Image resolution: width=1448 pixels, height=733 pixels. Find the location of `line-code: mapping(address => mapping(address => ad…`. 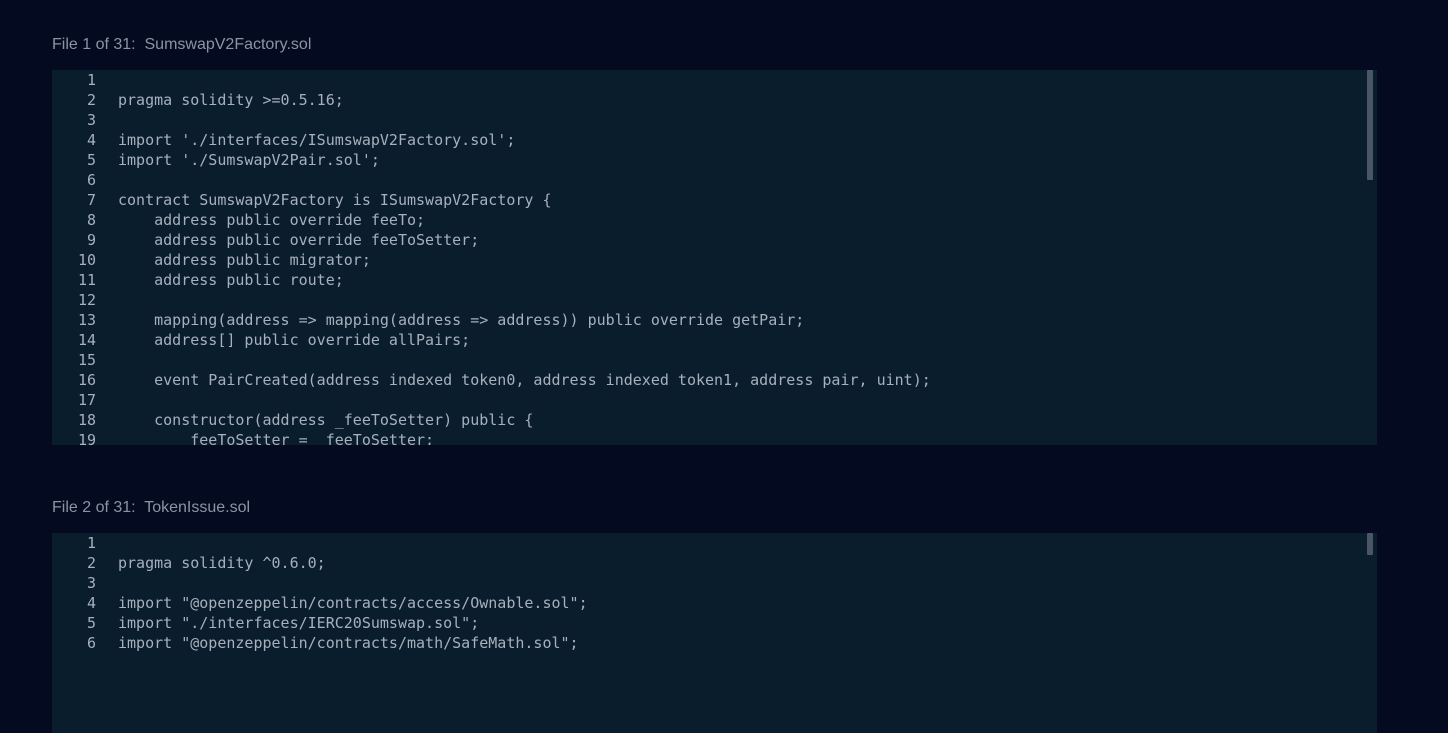

line-code: mapping(address => mapping(address => ad… is located at coordinates (461, 320).